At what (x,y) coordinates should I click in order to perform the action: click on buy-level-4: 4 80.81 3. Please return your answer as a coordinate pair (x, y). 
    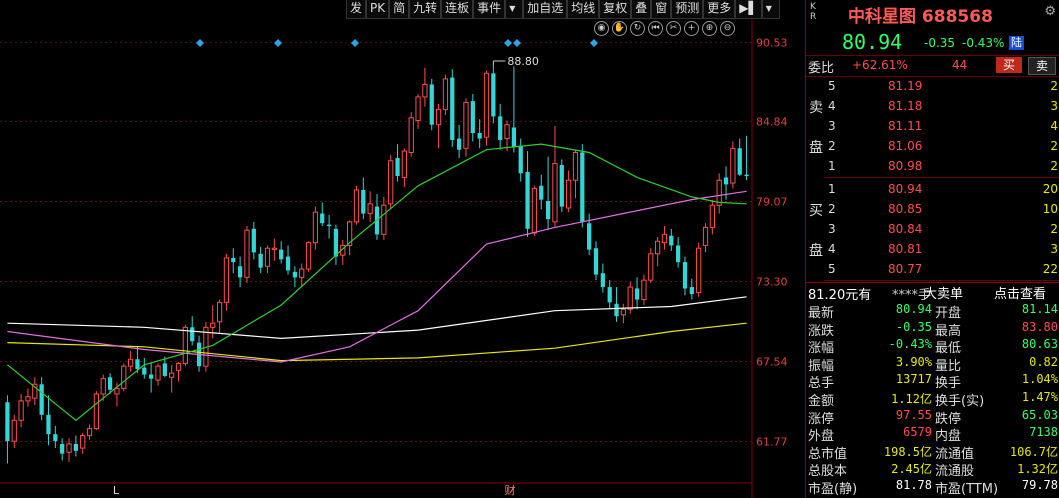
    Looking at the image, I should click on (932, 251).